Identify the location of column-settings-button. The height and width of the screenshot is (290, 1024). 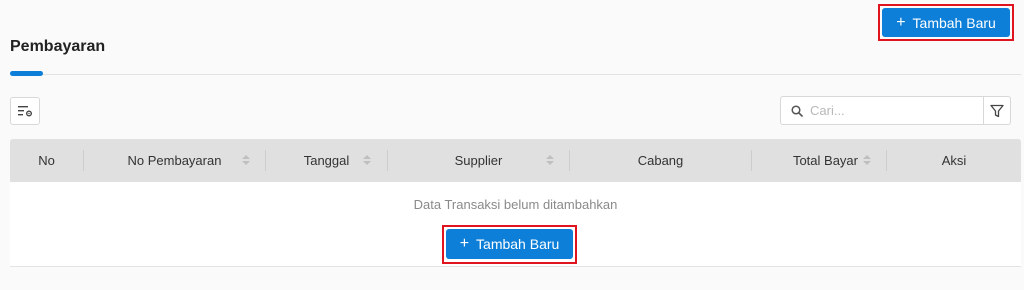
(25, 111).